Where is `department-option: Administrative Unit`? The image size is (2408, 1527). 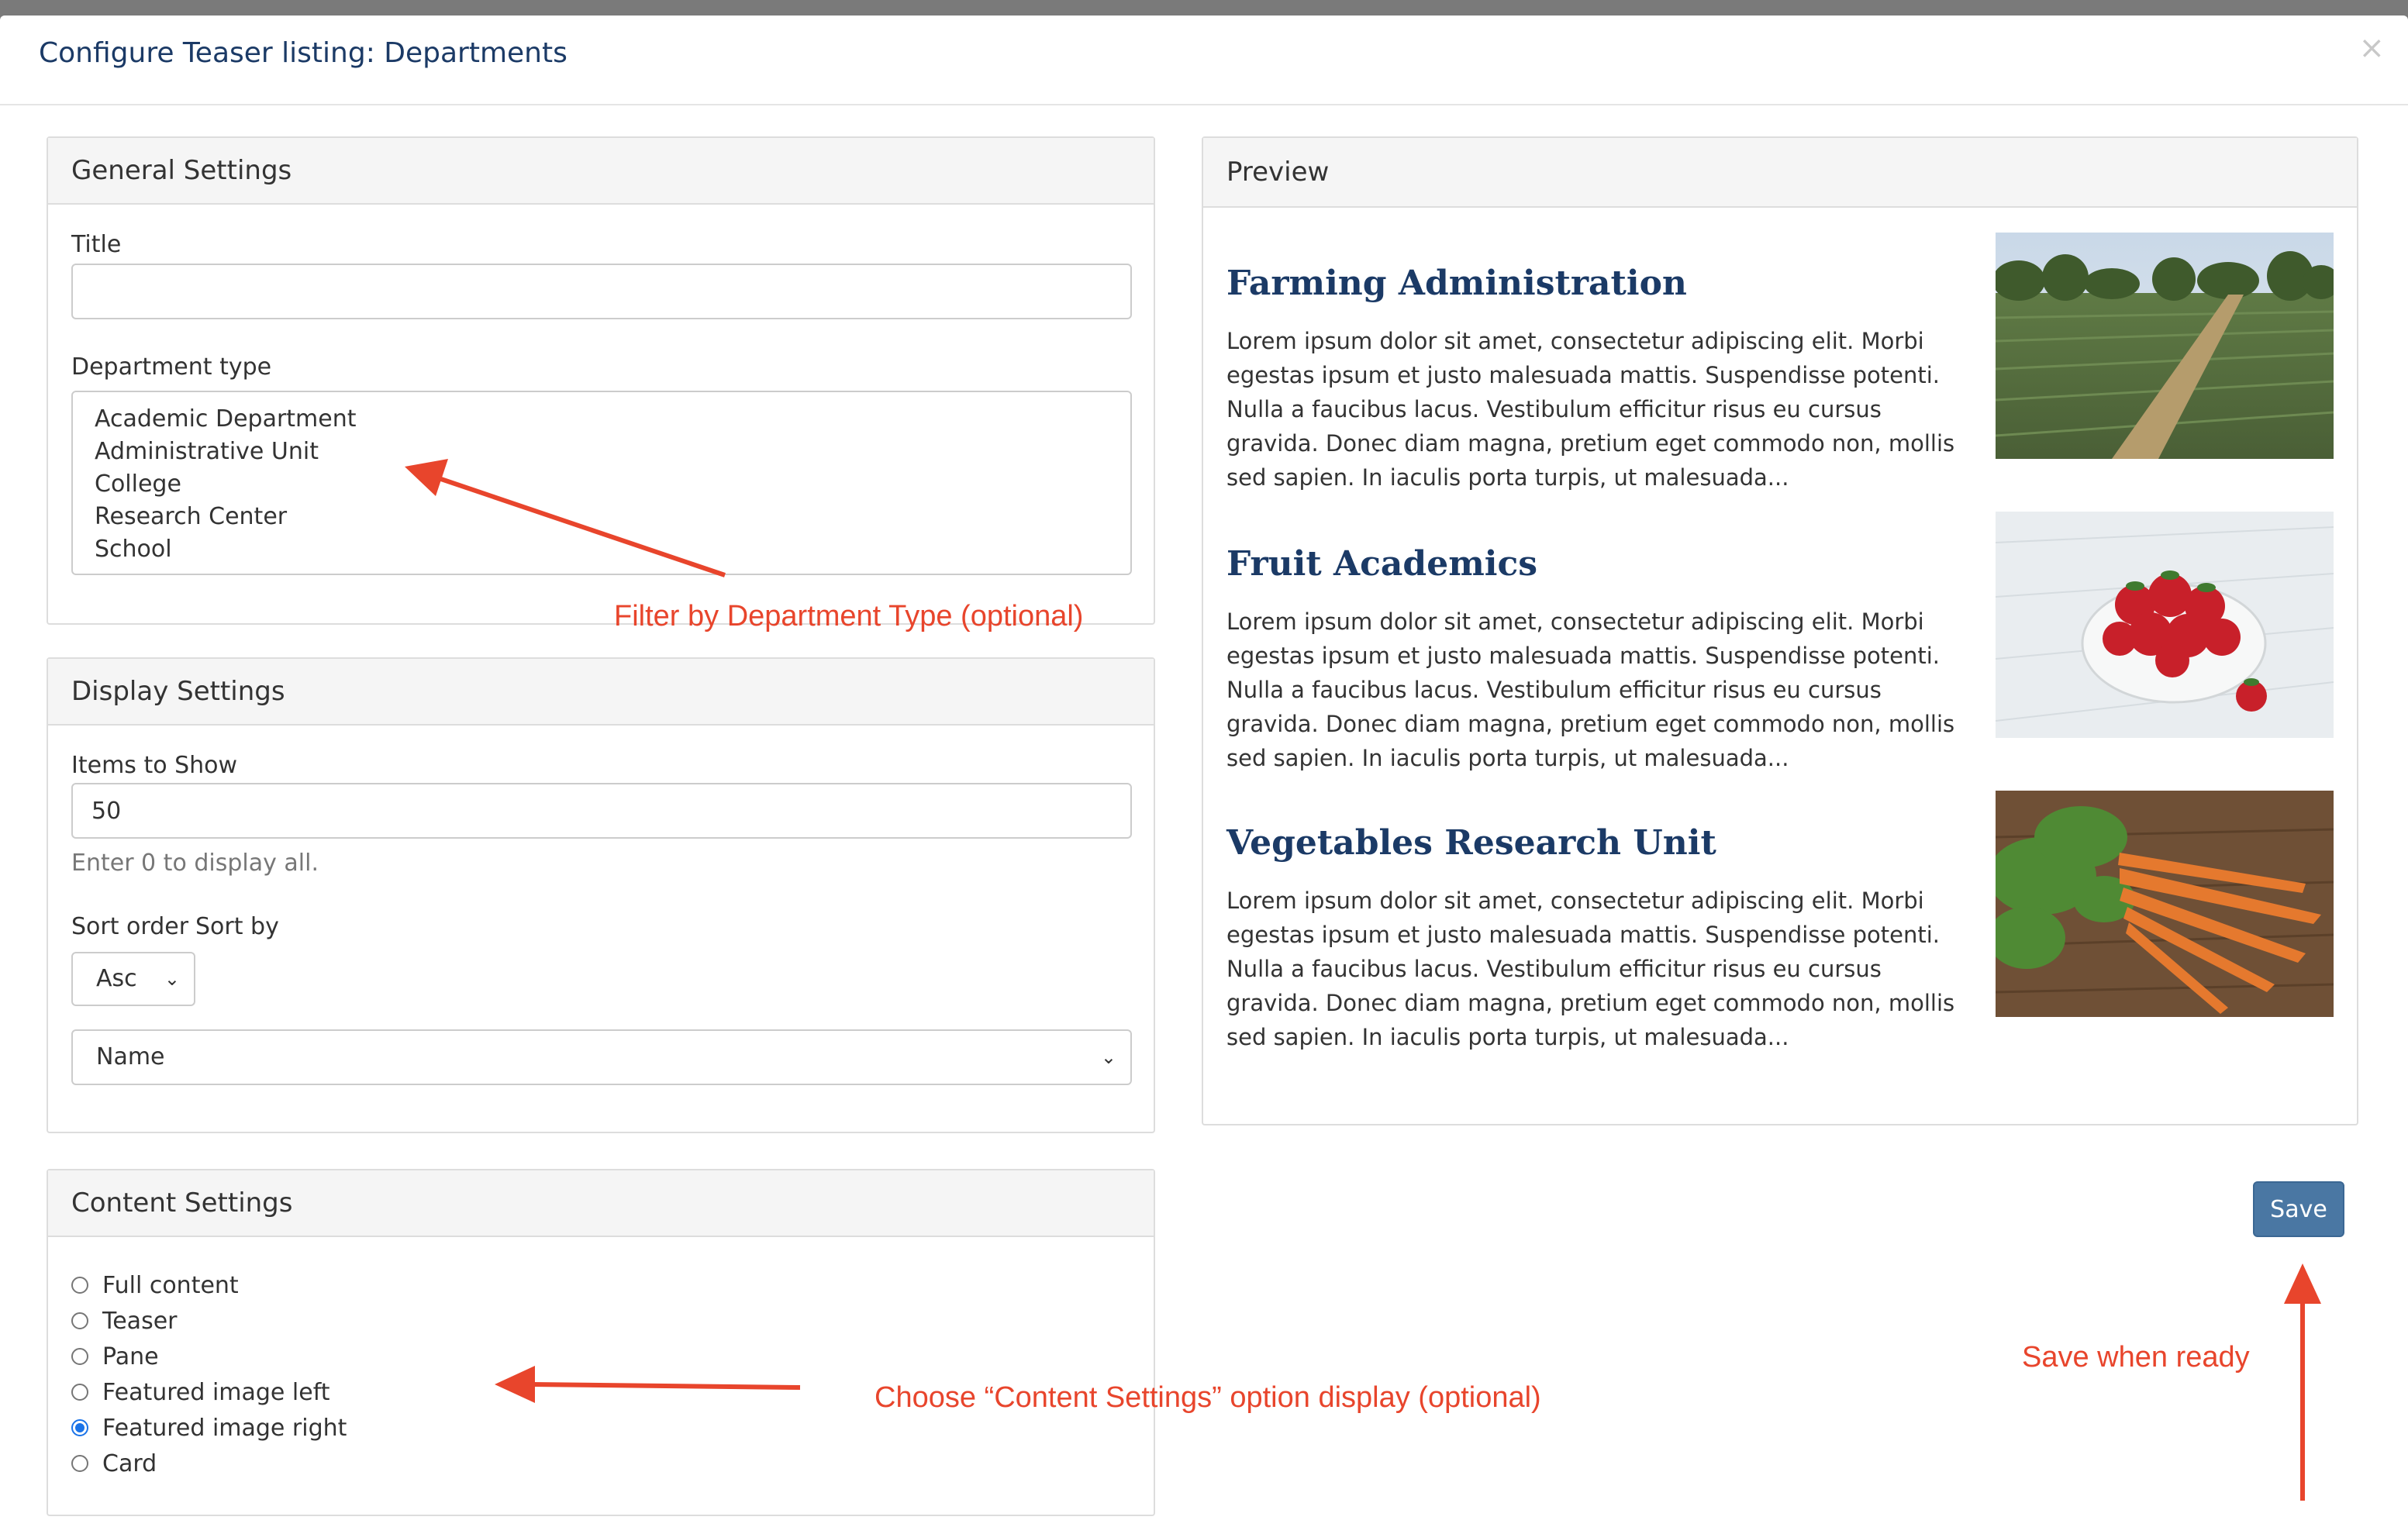 department-option: Administrative Unit is located at coordinates (602, 452).